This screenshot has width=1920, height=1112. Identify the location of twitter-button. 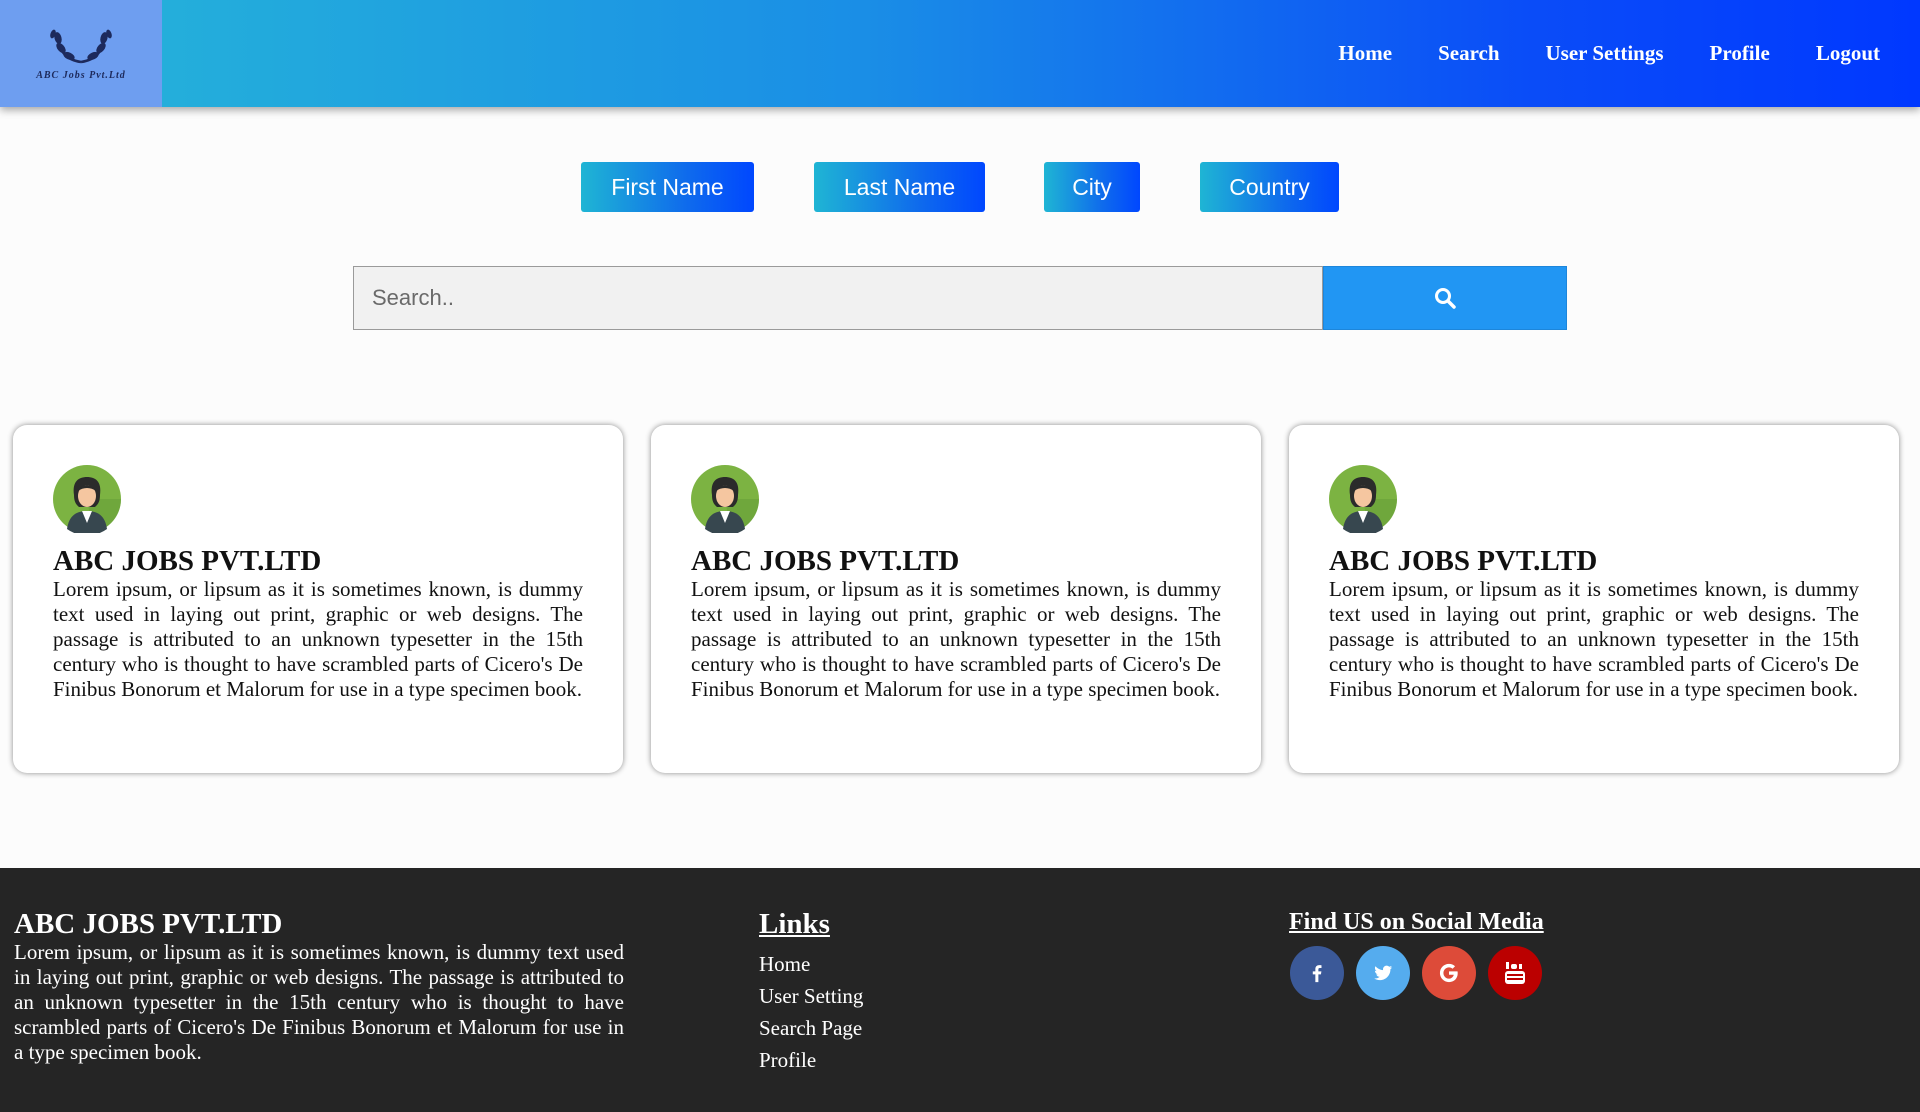
(1383, 973).